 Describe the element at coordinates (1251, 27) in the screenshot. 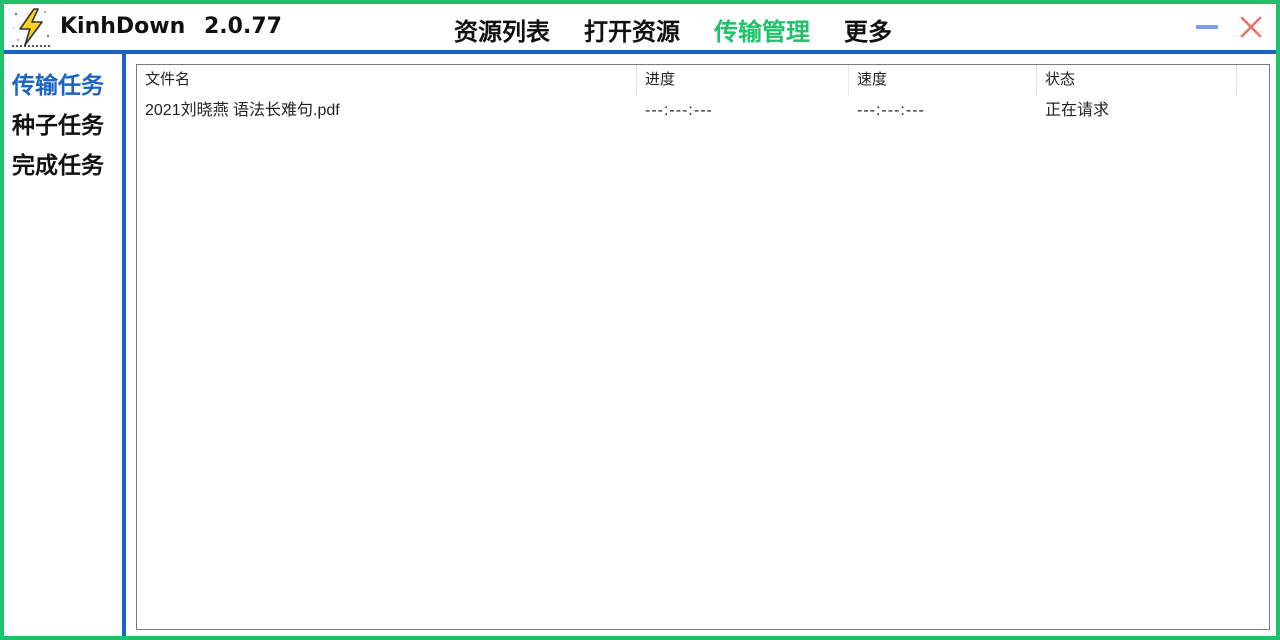

I see `close-icon` at that location.